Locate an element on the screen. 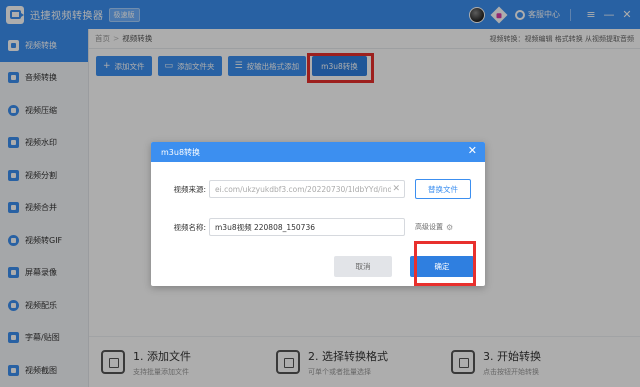 This screenshot has width=640, height=387. dialog-title: m3u8转换 is located at coordinates (181, 152).